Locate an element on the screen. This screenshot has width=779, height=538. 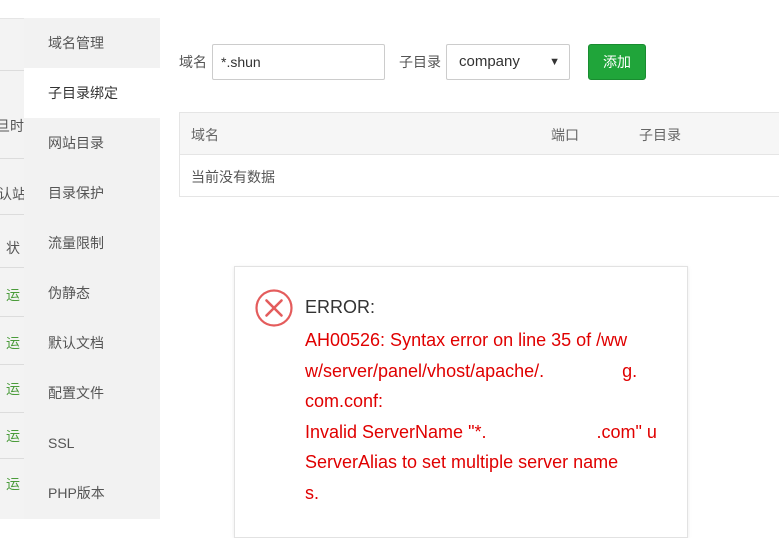
background-page-strip: 旦时 认站 状 运 运 运 运 运 is located at coordinates (12, 259).